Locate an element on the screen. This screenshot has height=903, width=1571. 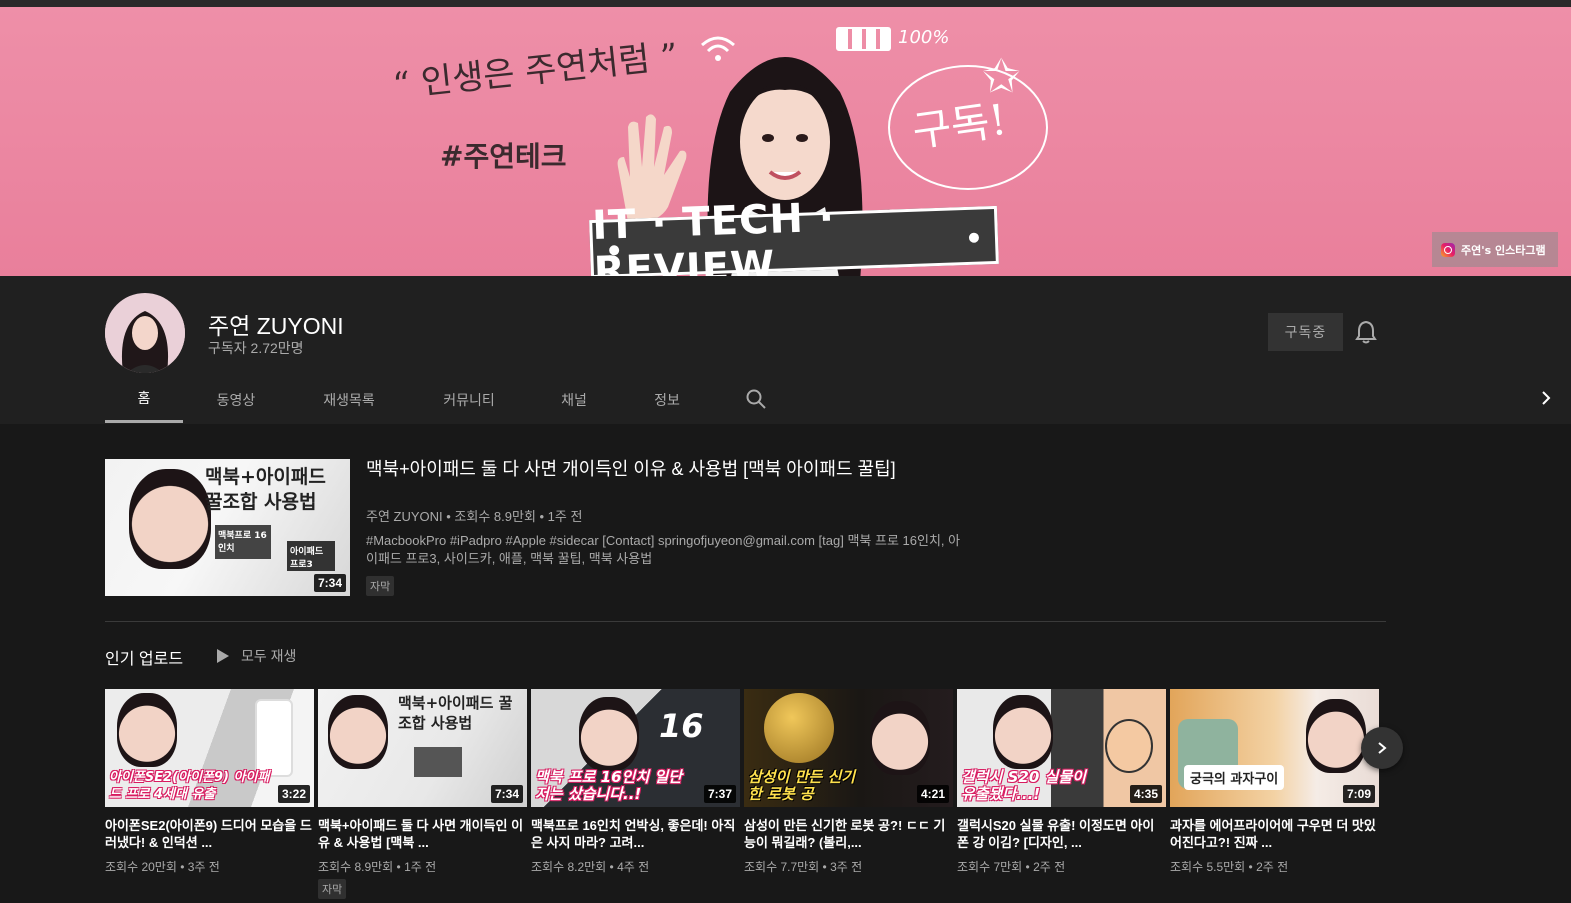
video-duration: 7:37 is located at coordinates (719, 794).